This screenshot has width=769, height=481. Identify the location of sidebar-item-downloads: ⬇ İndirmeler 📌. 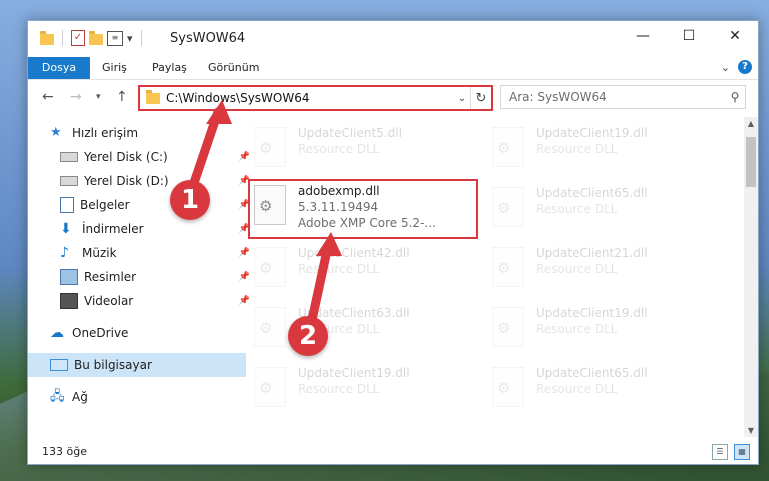
(142, 229).